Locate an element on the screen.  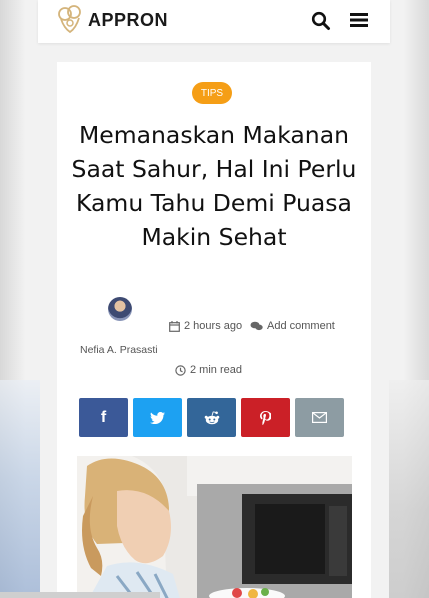
background-blur-left is located at coordinates (20, 489).